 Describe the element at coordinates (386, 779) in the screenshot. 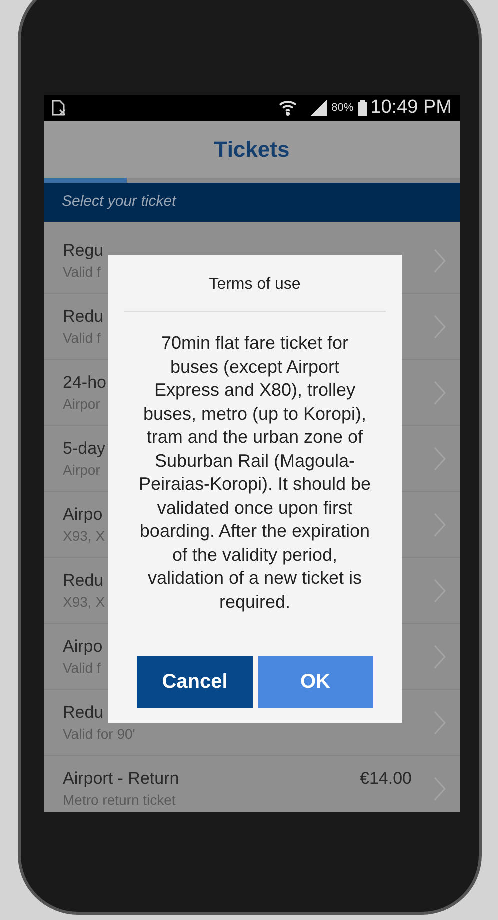

I see `ticket-price: €14.00` at that location.